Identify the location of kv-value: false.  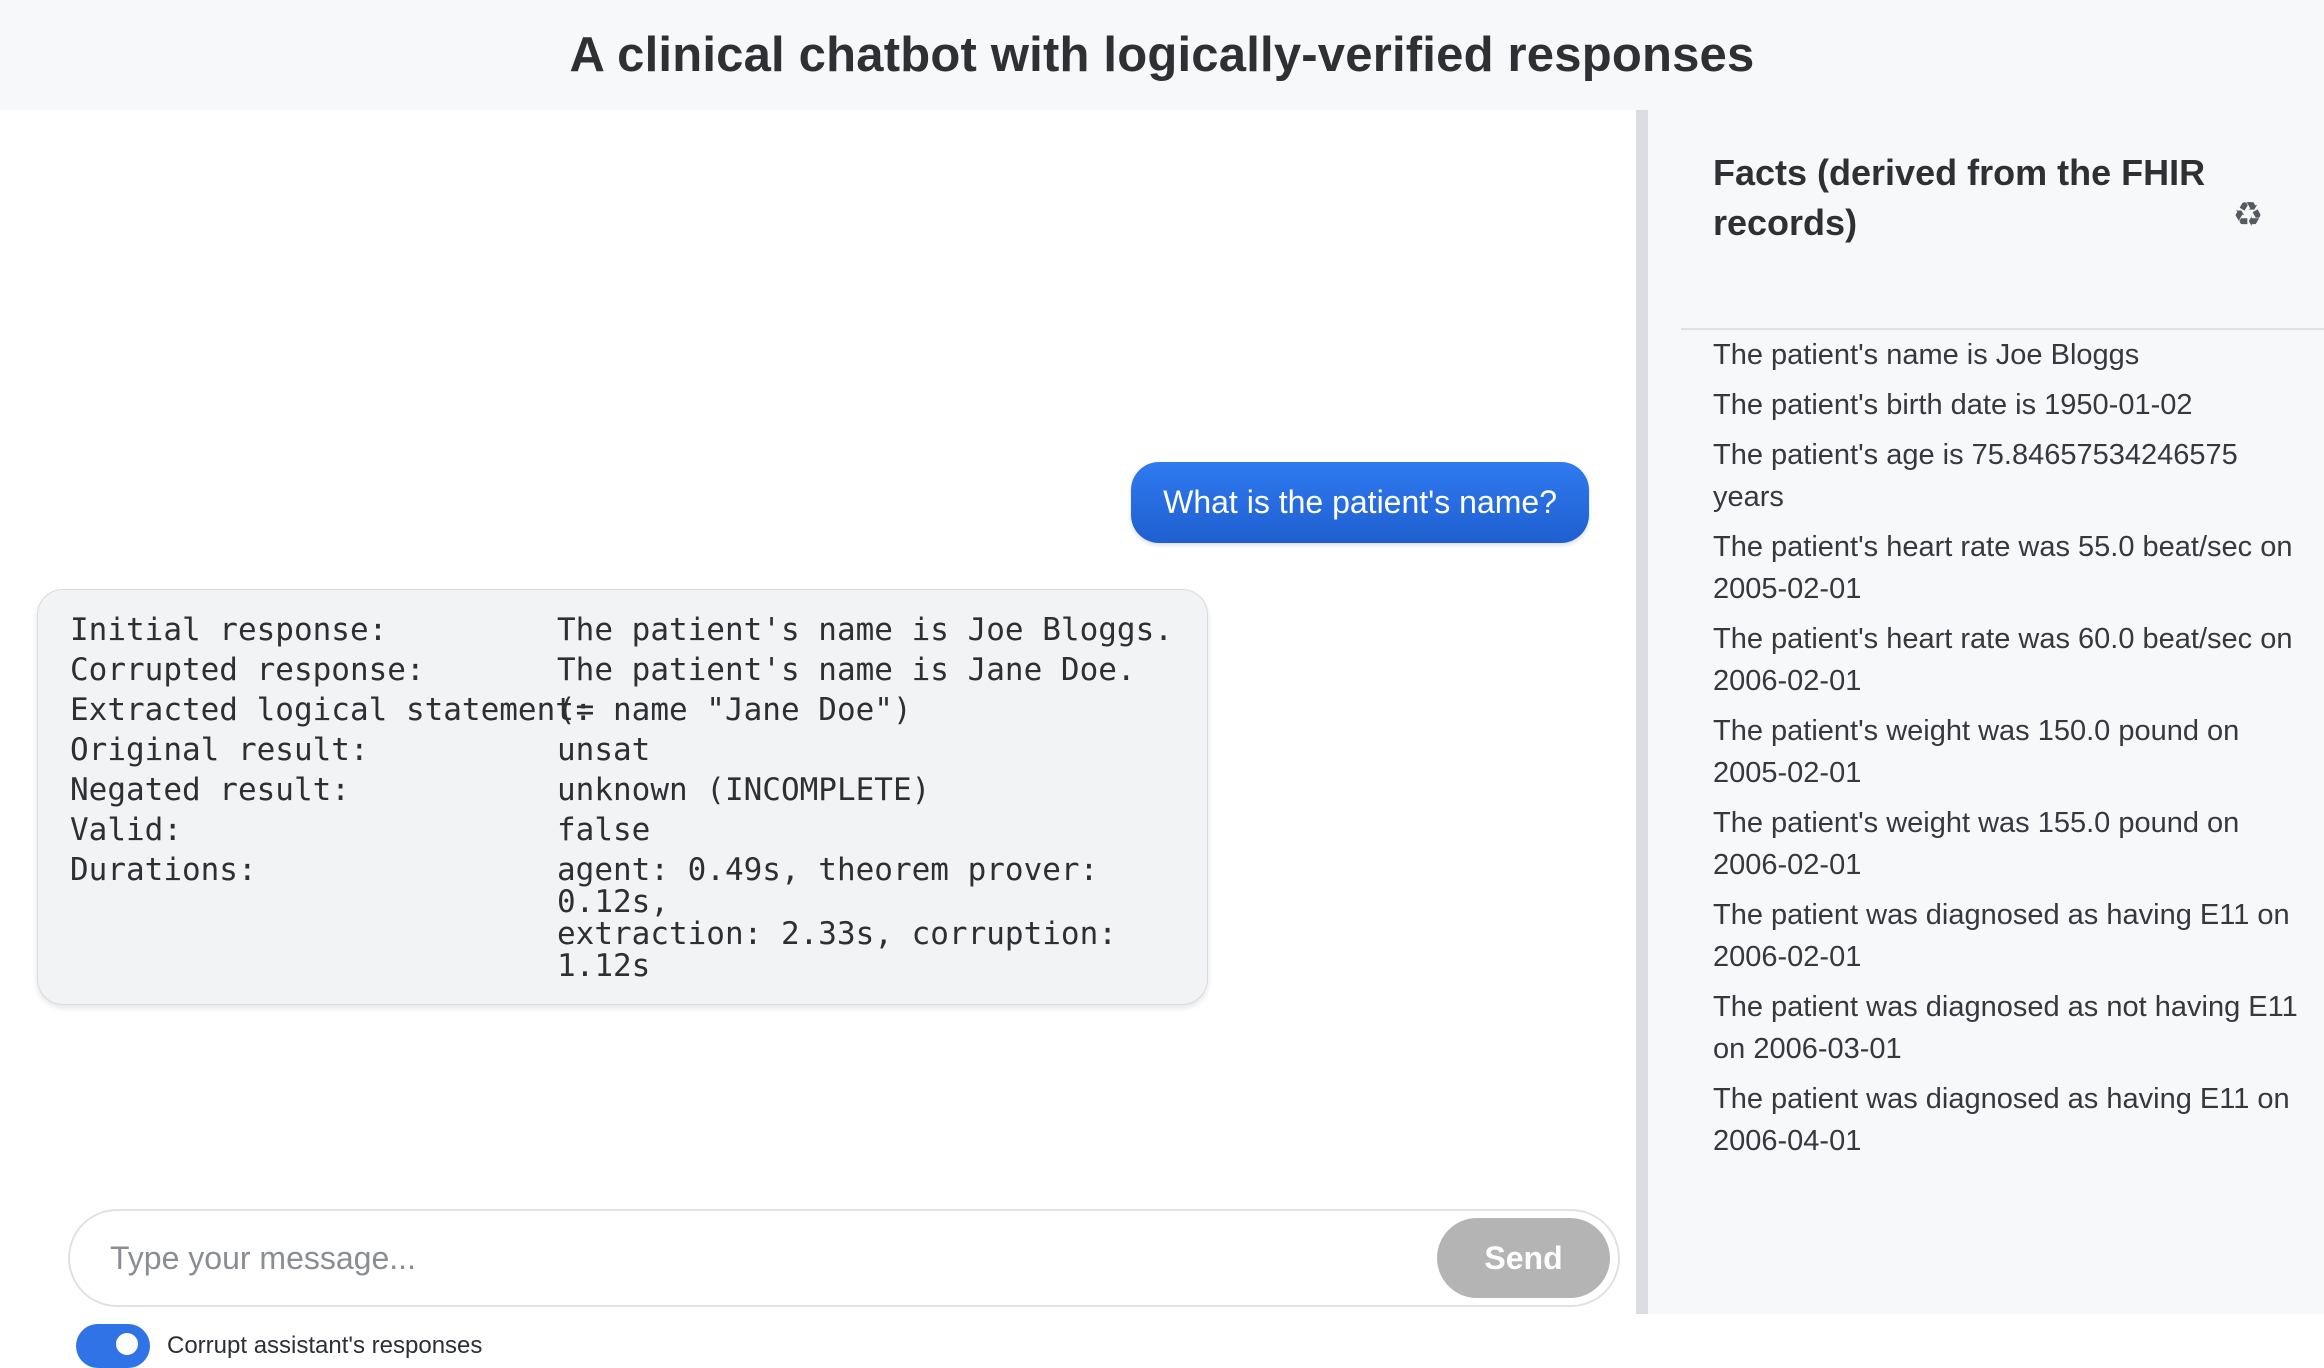
(604, 830).